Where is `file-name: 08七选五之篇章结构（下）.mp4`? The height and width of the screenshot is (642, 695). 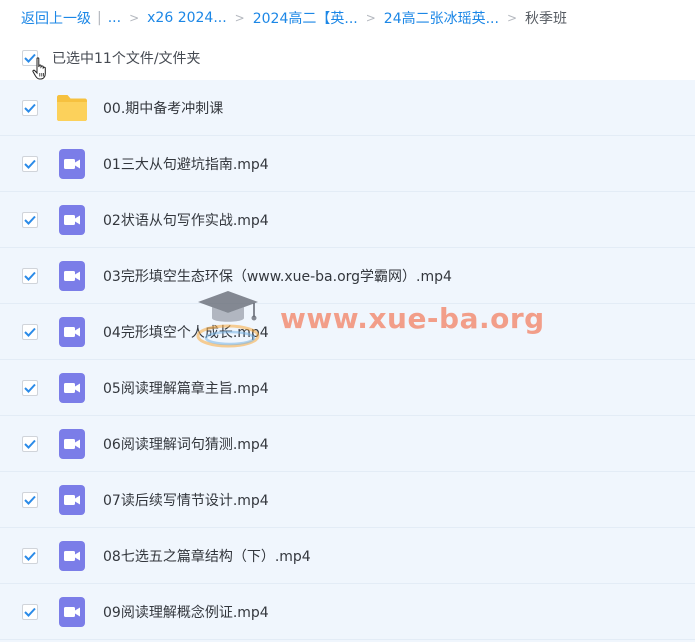
file-name: 08七选五之篇章结构（下）.mp4 is located at coordinates (207, 556).